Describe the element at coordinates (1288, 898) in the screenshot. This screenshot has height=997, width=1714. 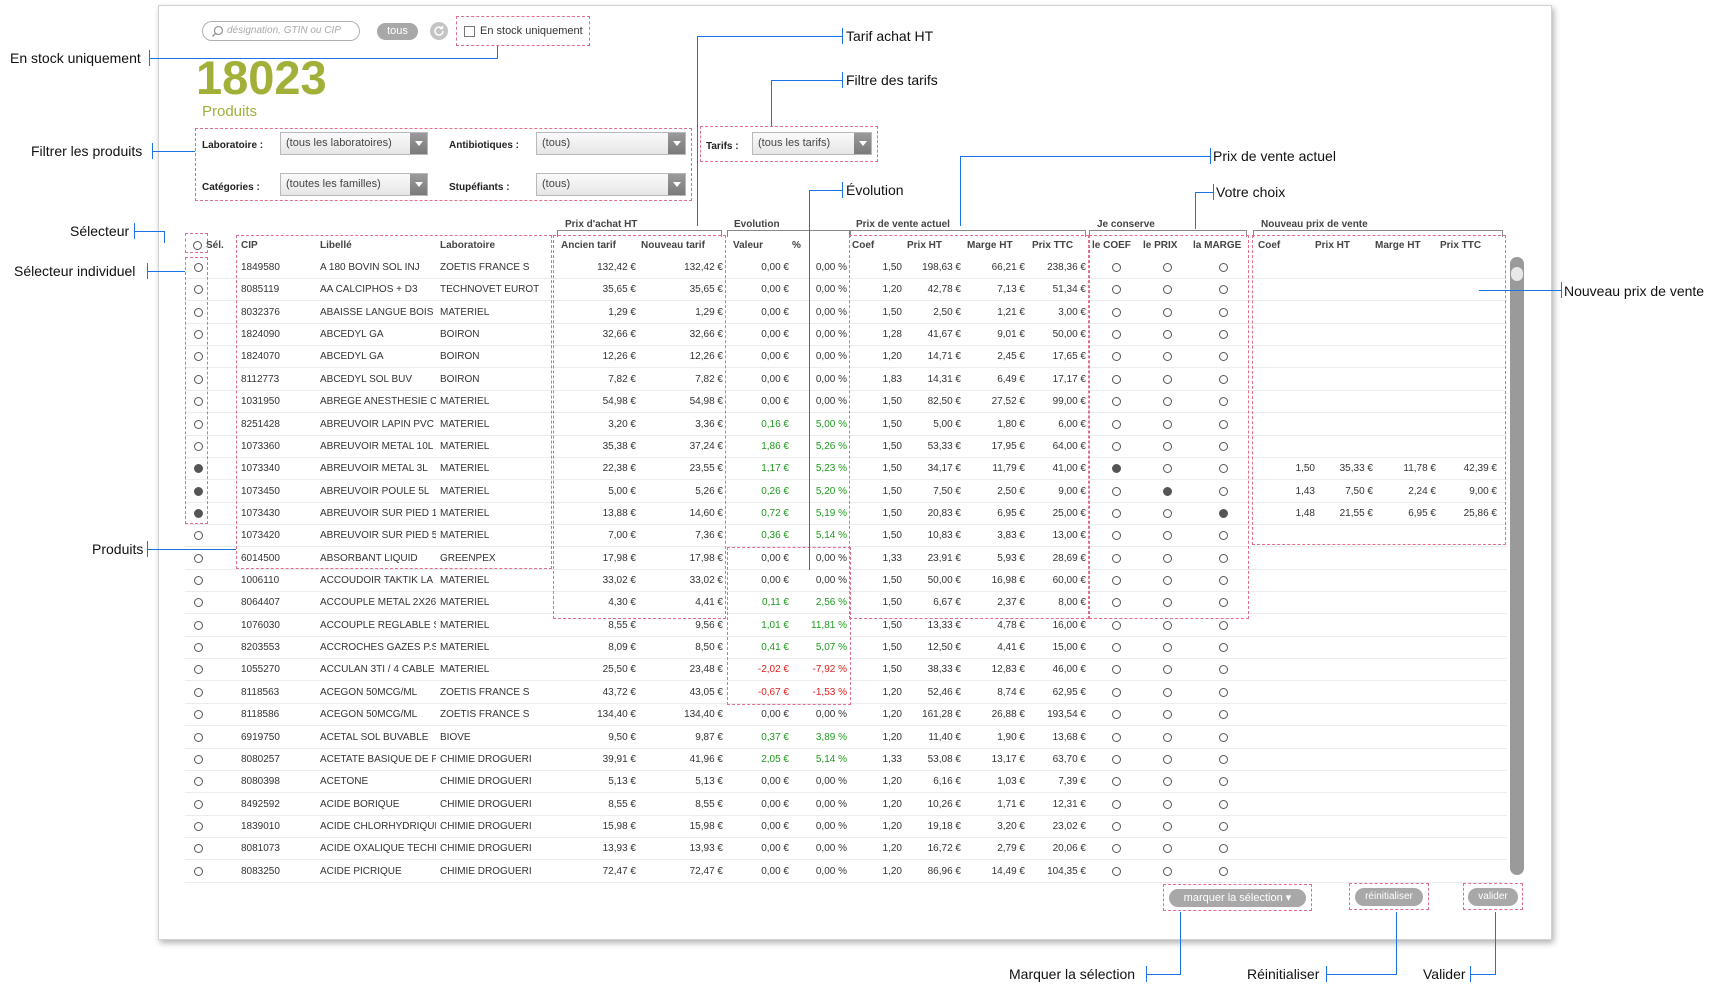
I see `caret-down-icon: ▾` at that location.